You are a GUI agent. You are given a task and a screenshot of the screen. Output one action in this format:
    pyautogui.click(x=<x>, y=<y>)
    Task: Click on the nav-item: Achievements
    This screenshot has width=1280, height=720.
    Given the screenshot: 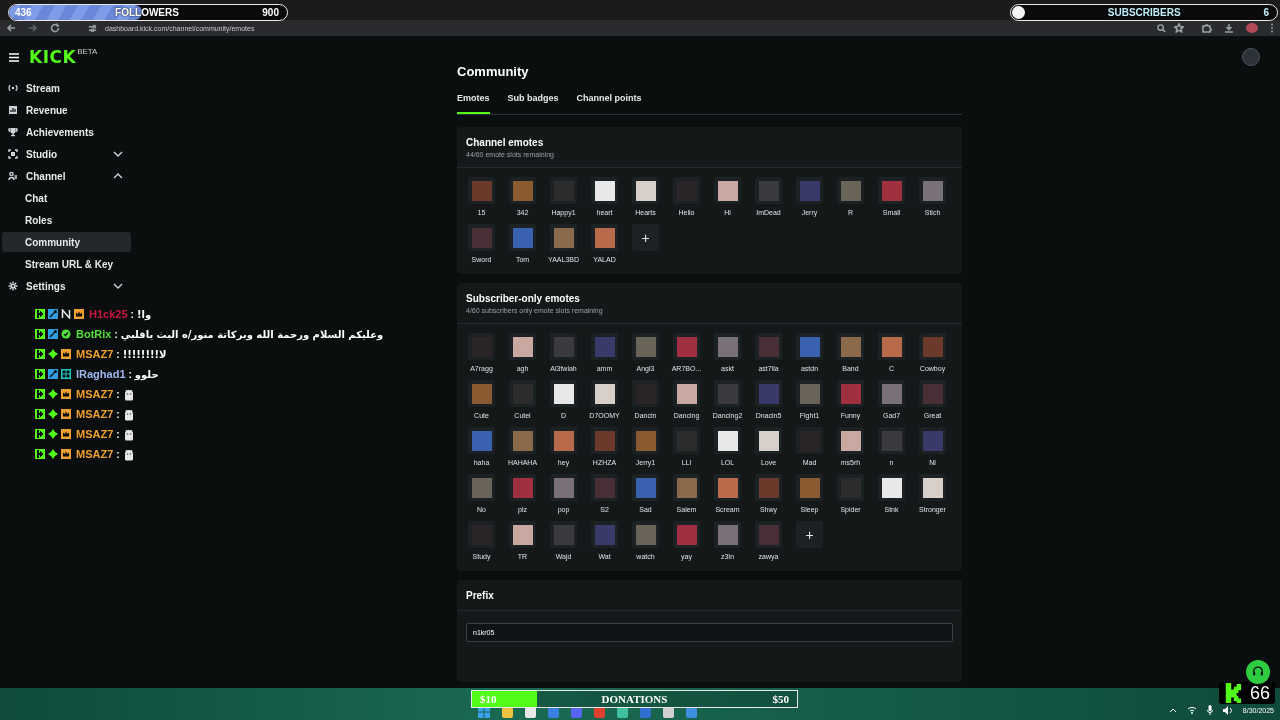 What is the action you would take?
    pyautogui.click(x=66, y=132)
    